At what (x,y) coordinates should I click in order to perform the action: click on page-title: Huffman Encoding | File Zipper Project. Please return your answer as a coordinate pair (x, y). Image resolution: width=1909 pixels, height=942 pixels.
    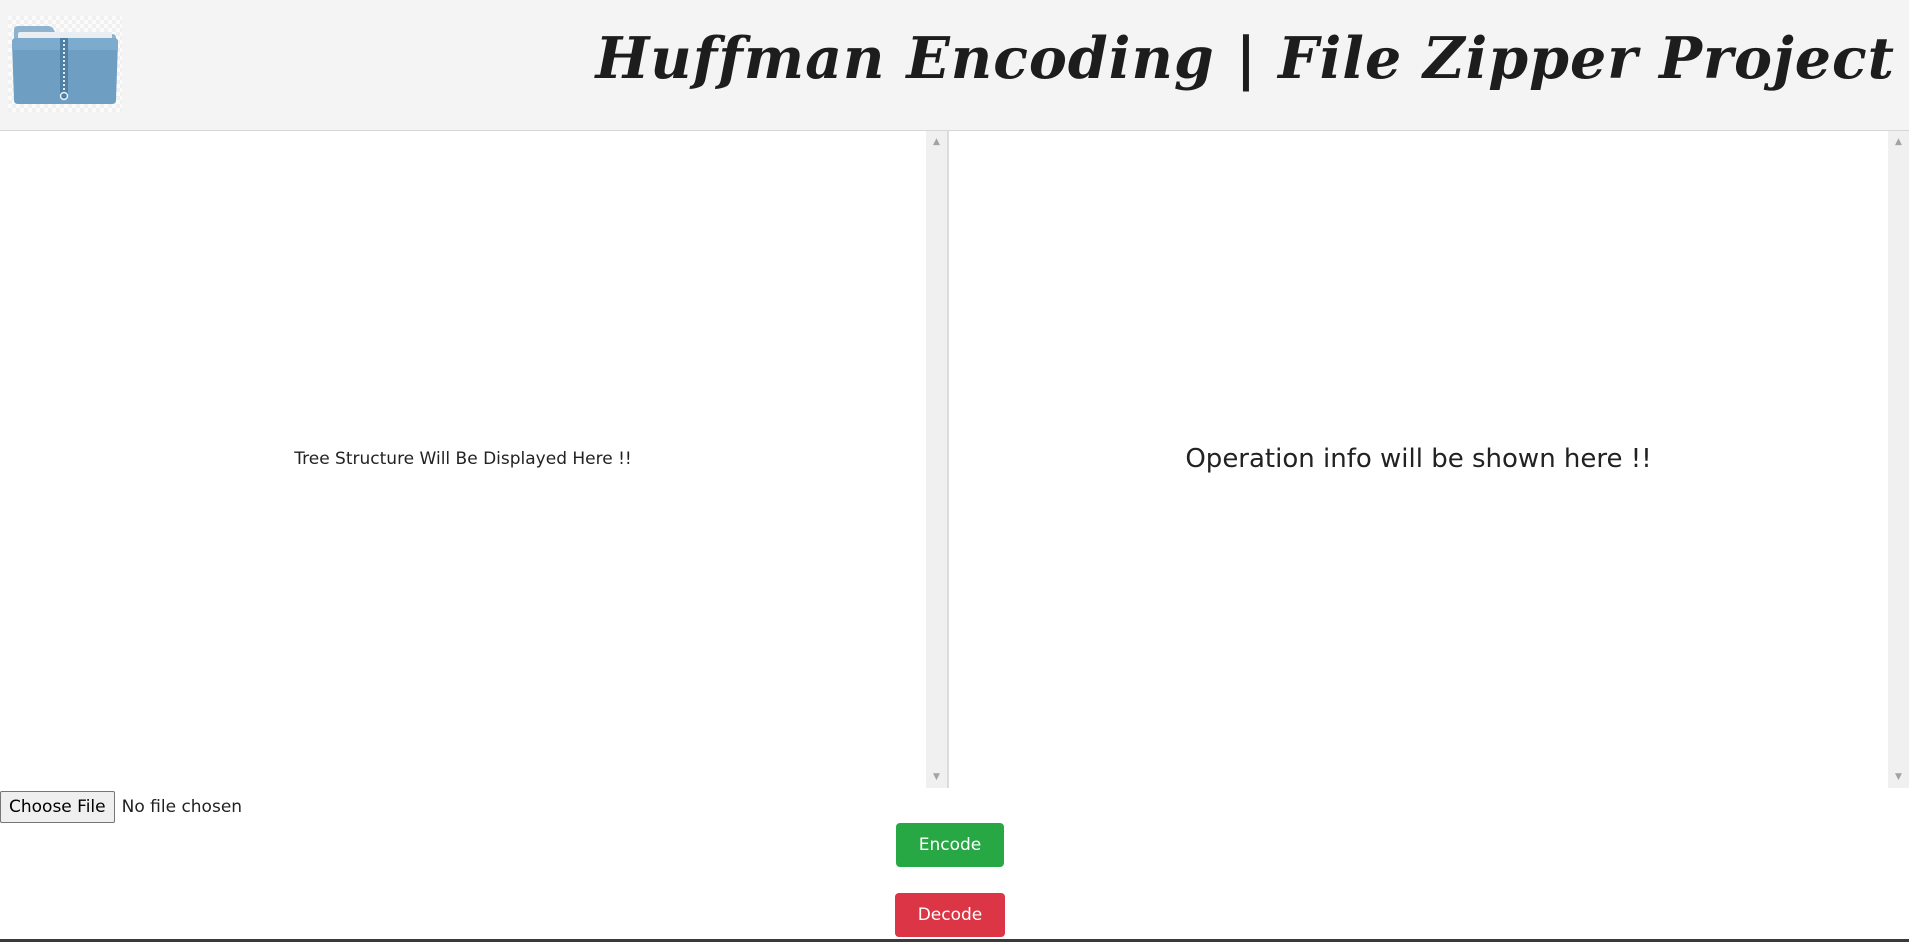
    Looking at the image, I should click on (1245, 58).